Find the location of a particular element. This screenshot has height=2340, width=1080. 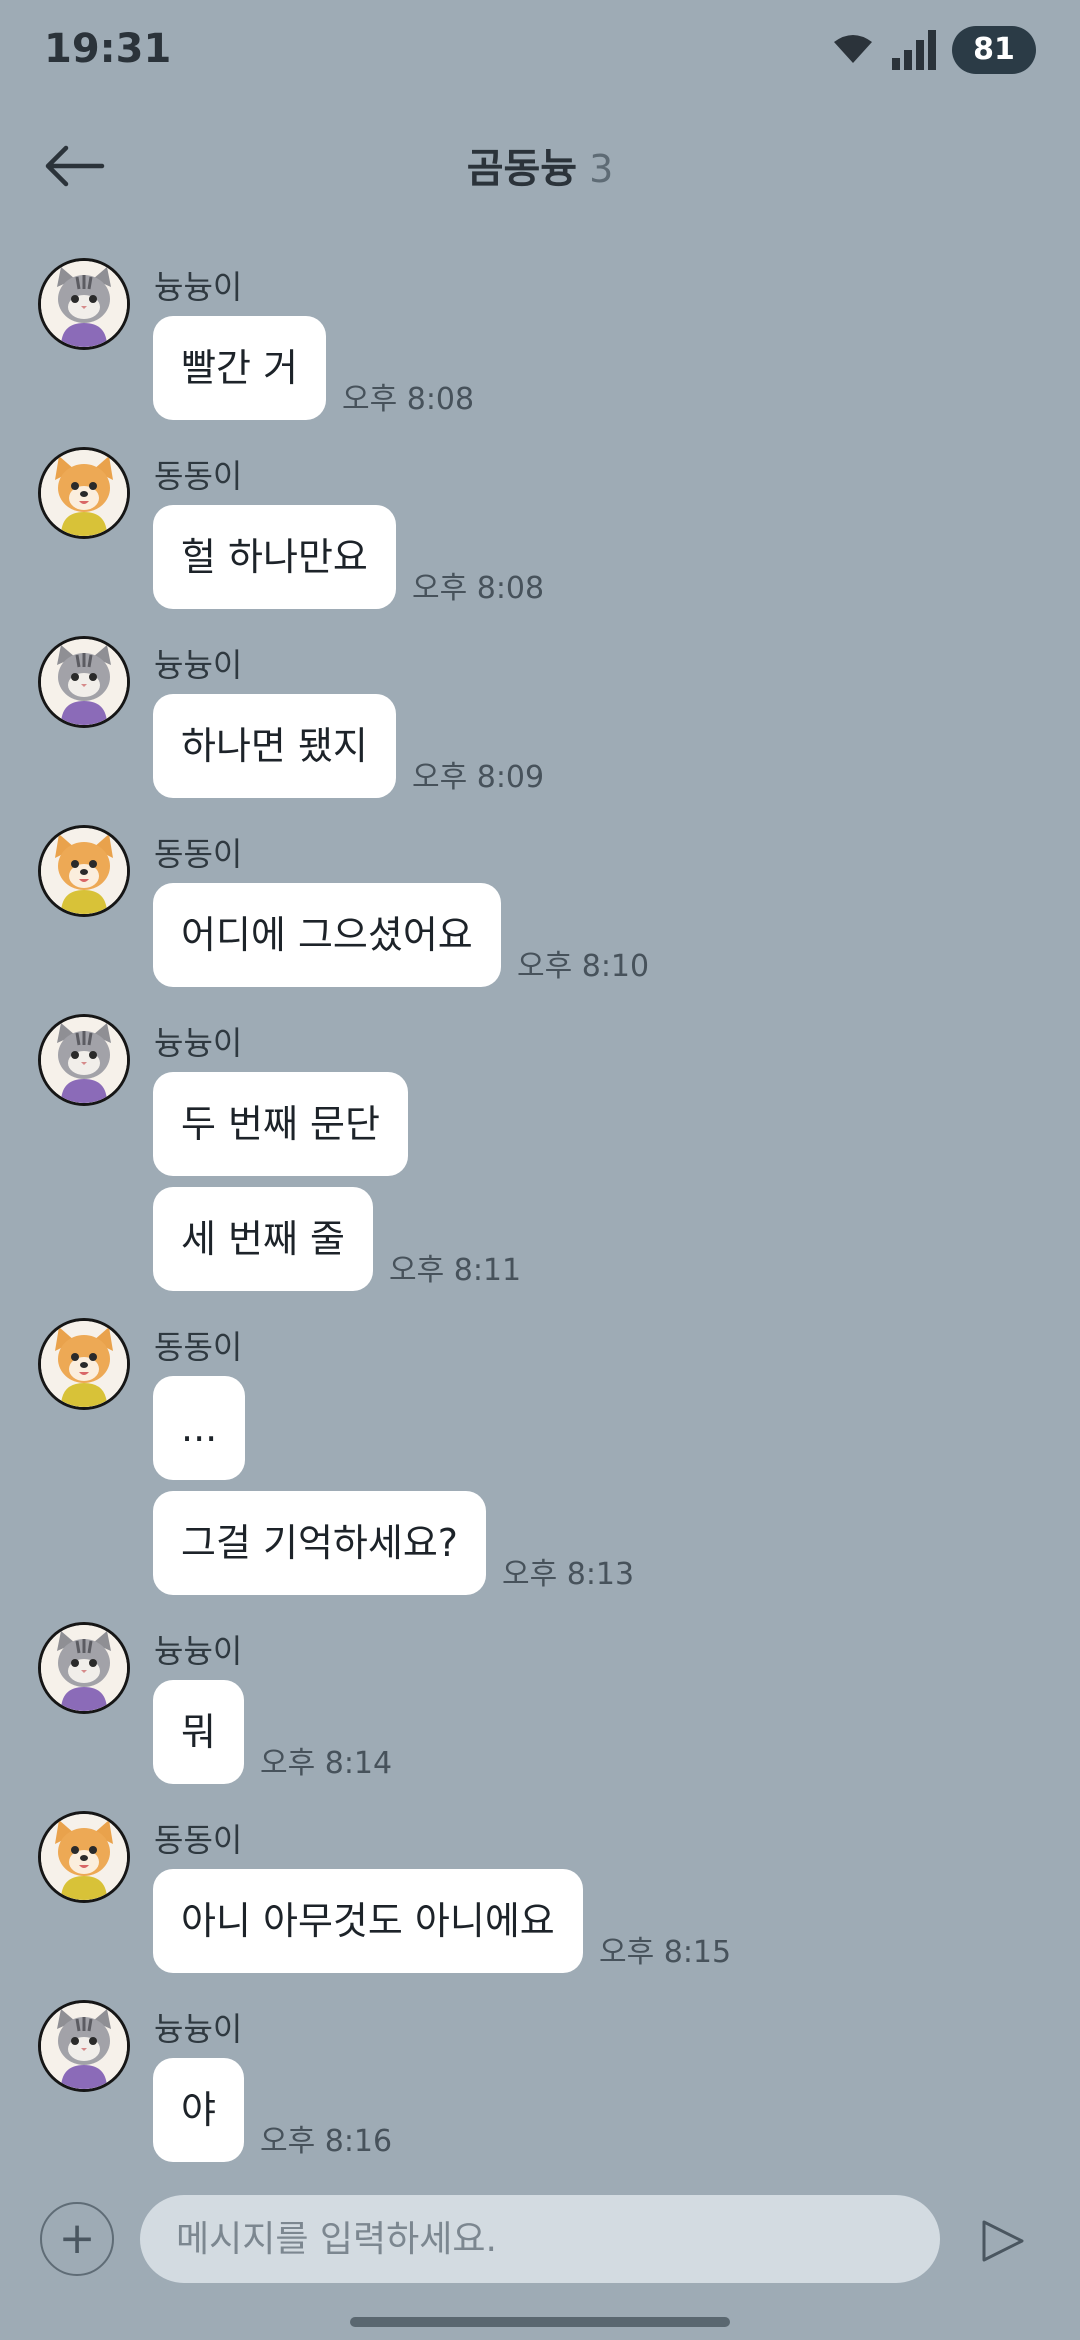

add-attachment-button: + is located at coordinates (77, 2239).